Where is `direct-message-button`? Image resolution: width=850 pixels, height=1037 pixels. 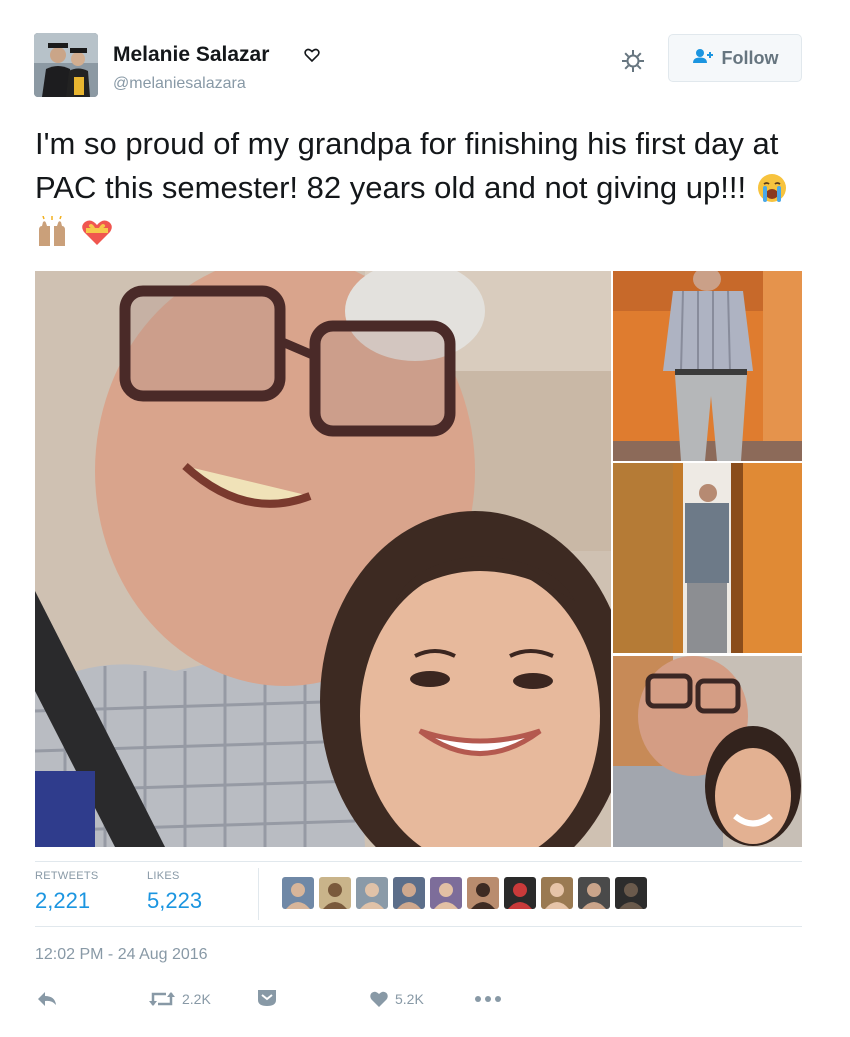
direct-message-button is located at coordinates (267, 998).